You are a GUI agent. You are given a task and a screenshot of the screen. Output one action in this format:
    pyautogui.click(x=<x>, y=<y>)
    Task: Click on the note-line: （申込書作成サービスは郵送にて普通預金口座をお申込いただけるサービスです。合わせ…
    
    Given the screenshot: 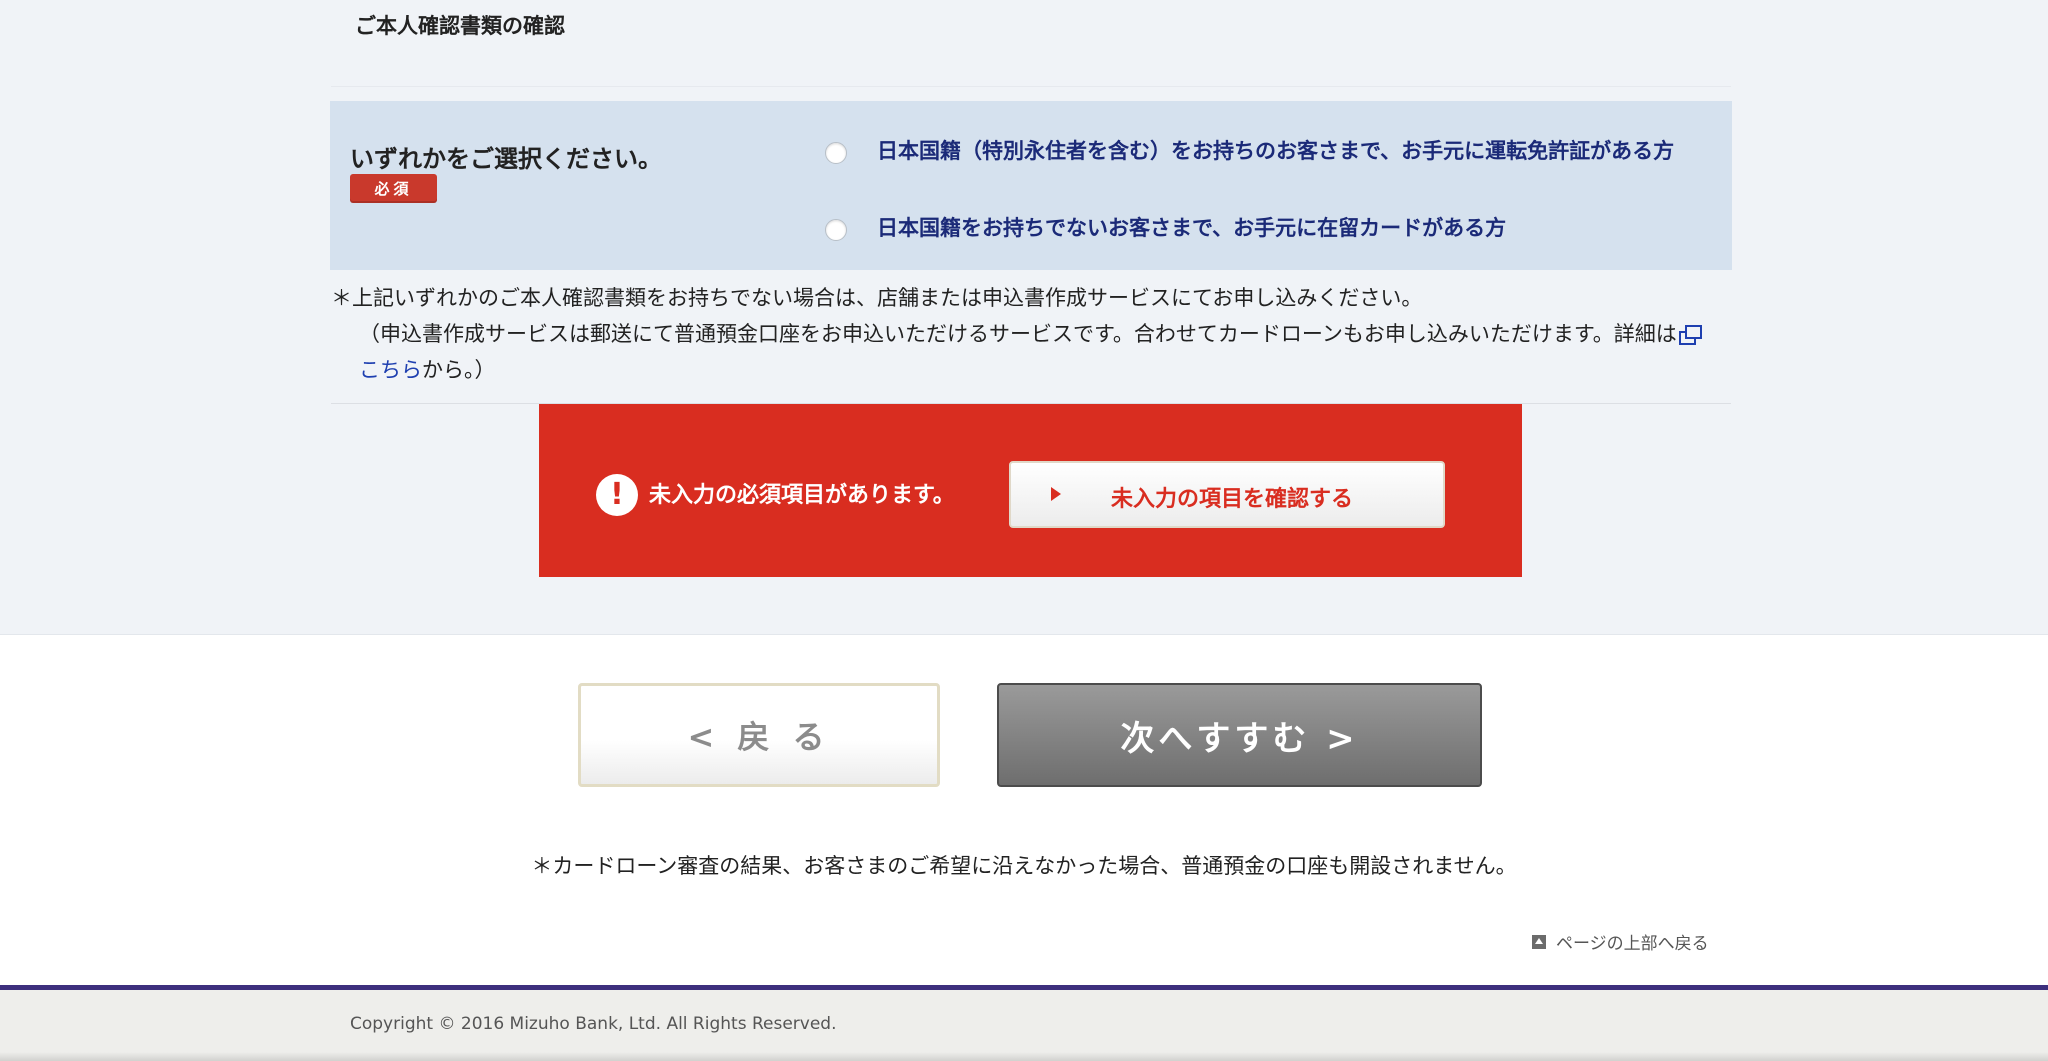 What is the action you would take?
    pyautogui.click(x=1026, y=352)
    